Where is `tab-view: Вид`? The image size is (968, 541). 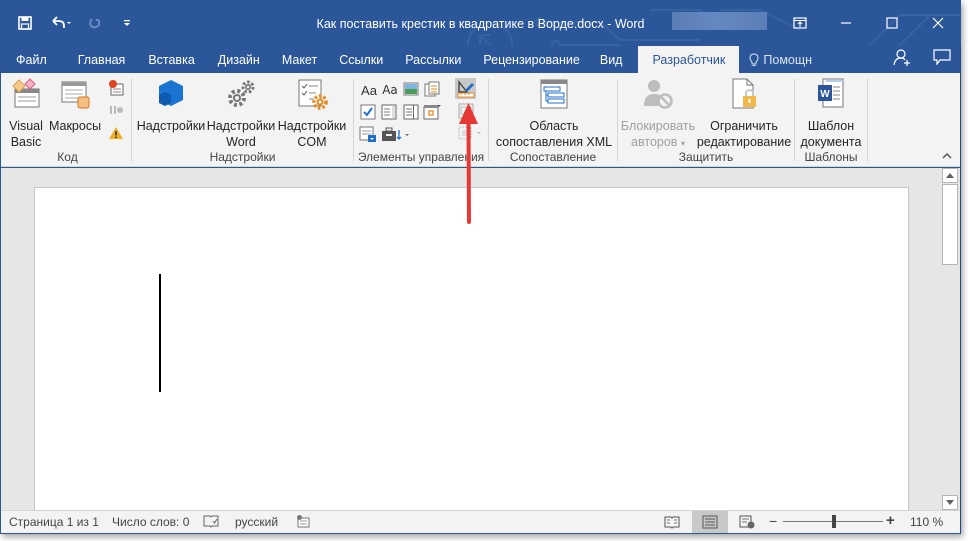
tab-view: Вид is located at coordinates (613, 59).